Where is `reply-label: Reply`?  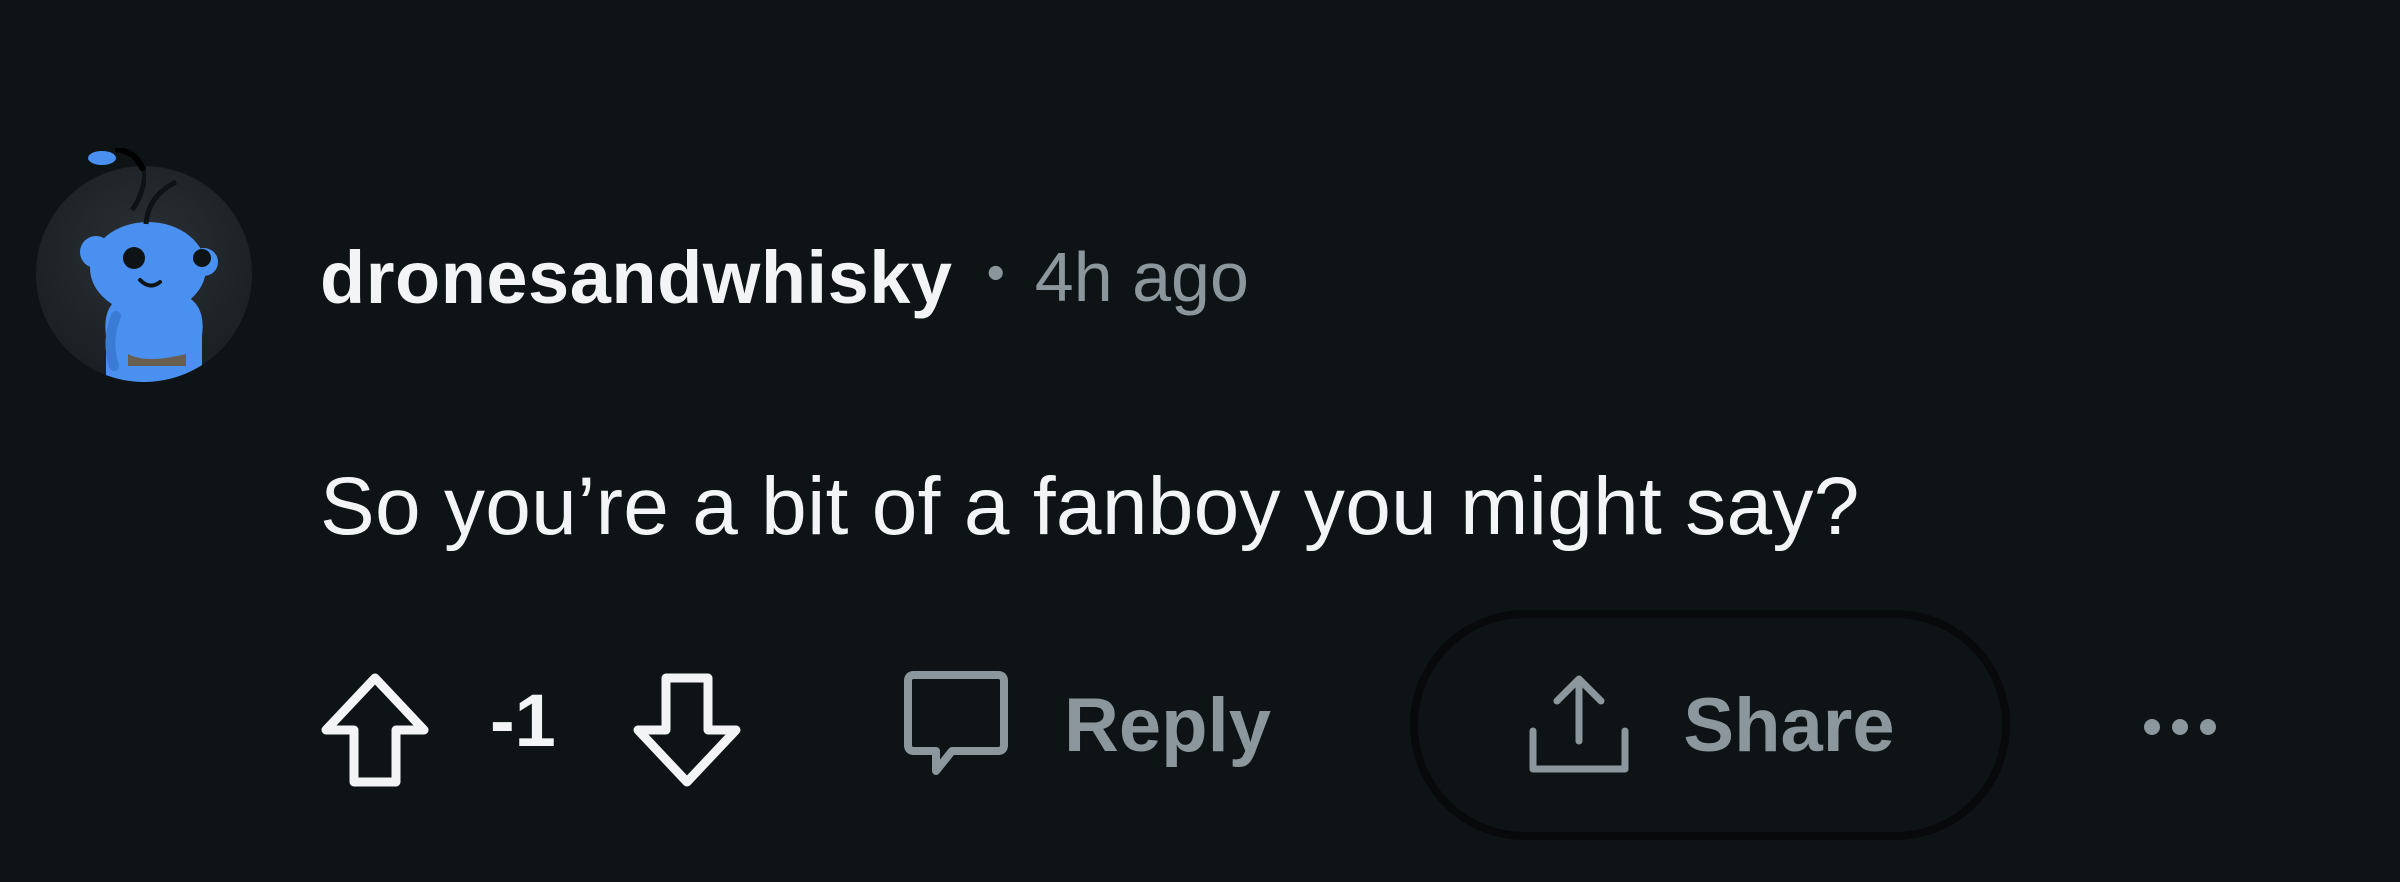
reply-label: Reply is located at coordinates (1167, 725).